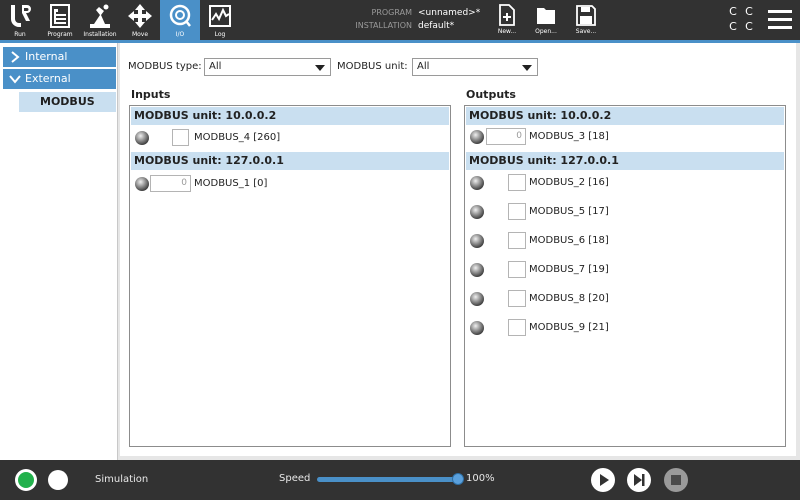 This screenshot has height=500, width=800. I want to click on output-row: MODBUS_5 [17], so click(623, 212).